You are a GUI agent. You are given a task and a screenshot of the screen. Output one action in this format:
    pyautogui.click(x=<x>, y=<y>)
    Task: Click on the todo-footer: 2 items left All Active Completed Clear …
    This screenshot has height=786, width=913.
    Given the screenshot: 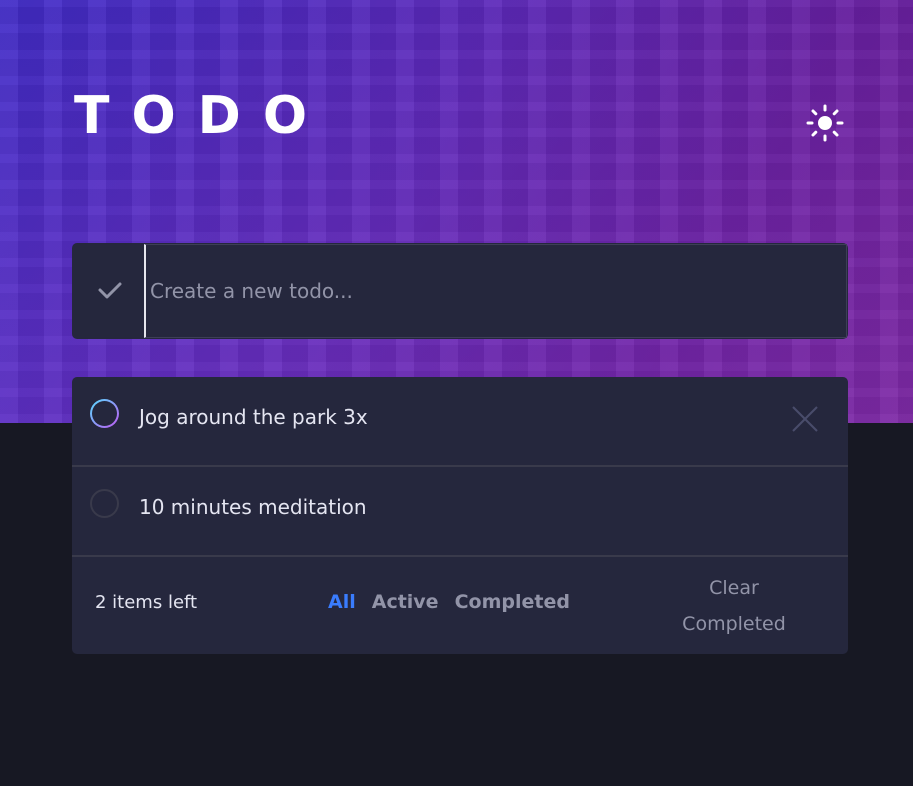 What is the action you would take?
    pyautogui.click(x=460, y=605)
    